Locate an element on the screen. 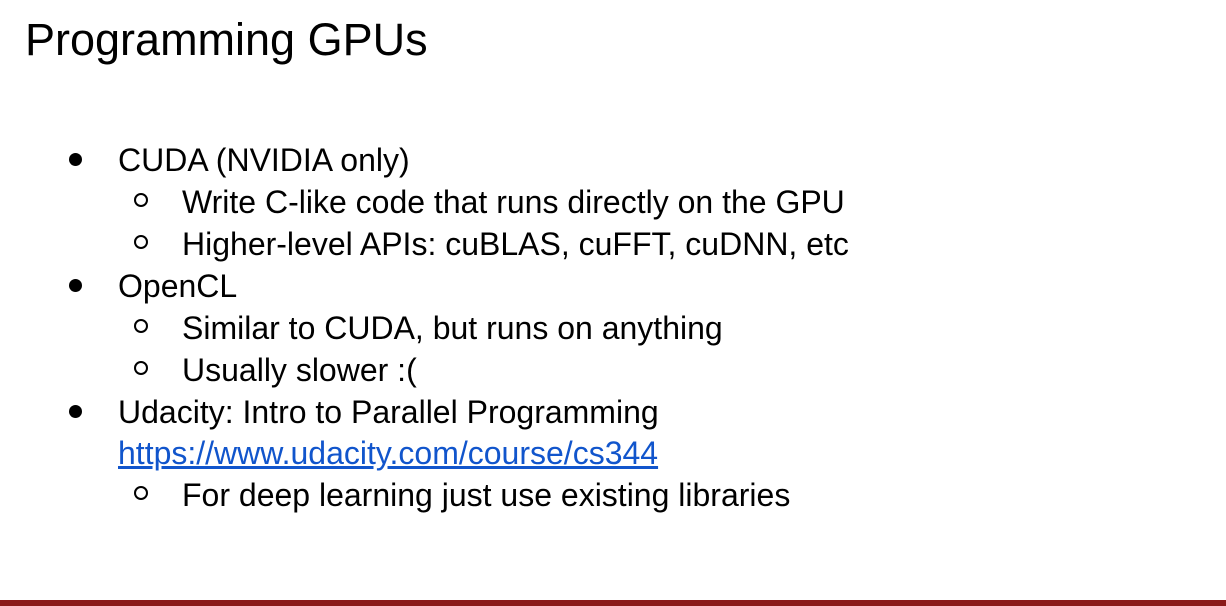 The image size is (1226, 606). sub-bullet-text: Similar to CUDA, but runs on anything is located at coordinates (452, 328).